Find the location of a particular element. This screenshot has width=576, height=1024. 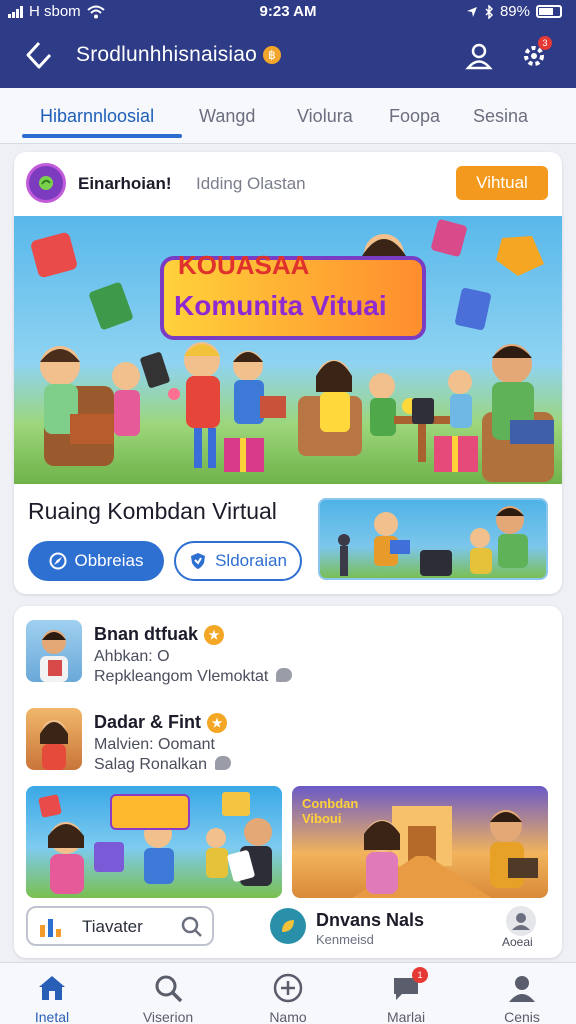

tab-sesina: Sesina is located at coordinates (500, 116).